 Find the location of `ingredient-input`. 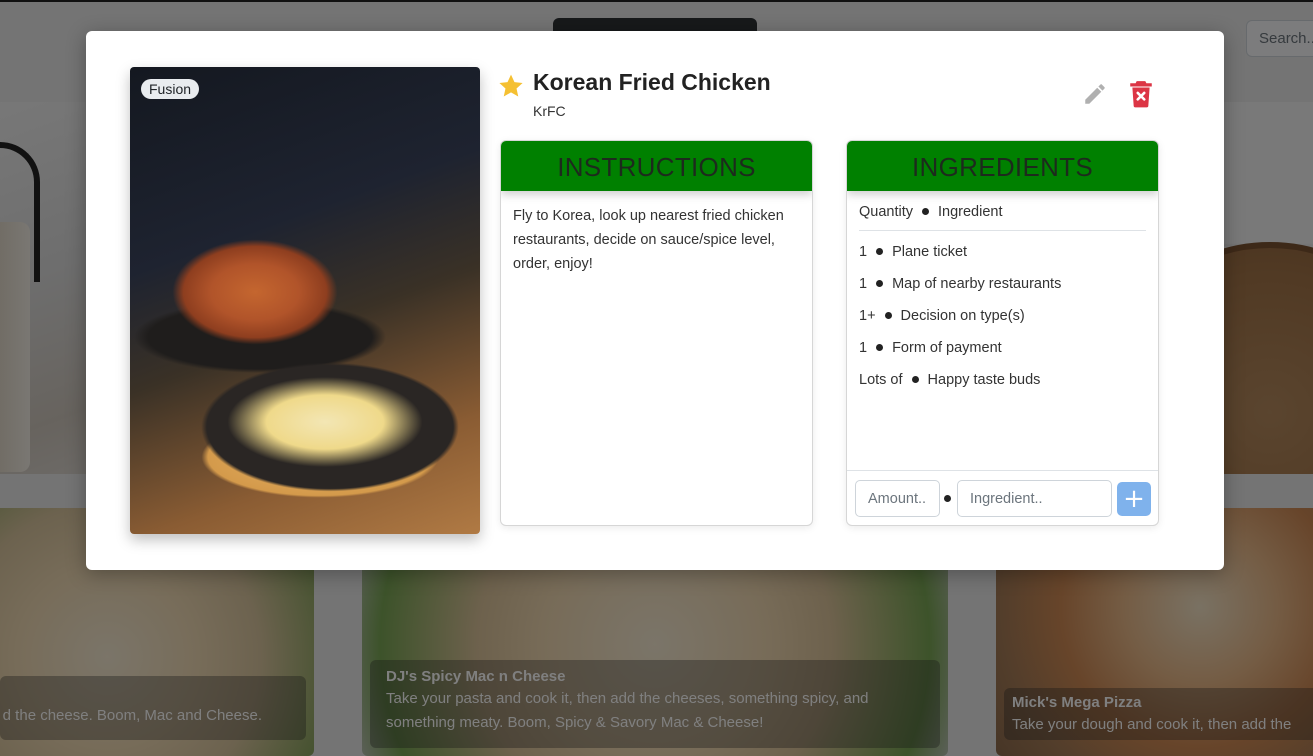

ingredient-input is located at coordinates (1034, 498).